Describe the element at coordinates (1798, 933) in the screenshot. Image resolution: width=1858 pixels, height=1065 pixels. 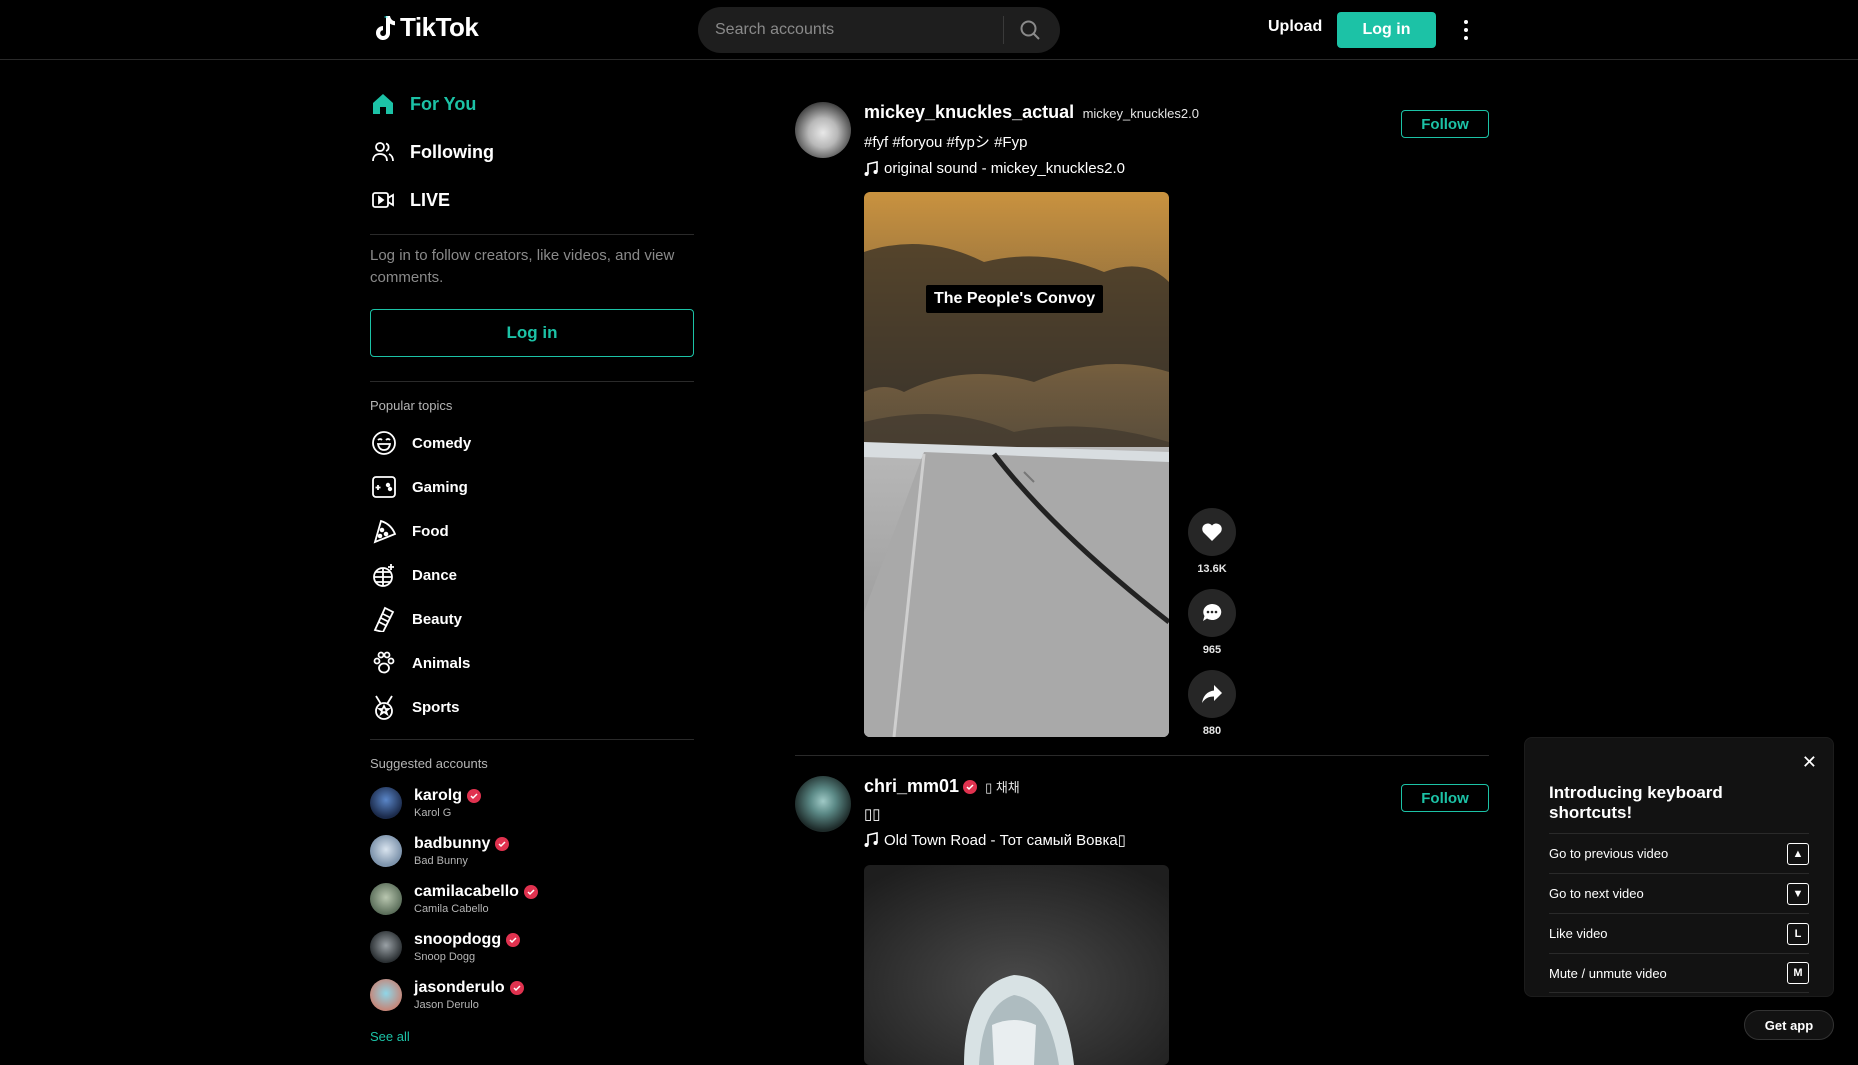
I see `l-key-icon: L` at that location.